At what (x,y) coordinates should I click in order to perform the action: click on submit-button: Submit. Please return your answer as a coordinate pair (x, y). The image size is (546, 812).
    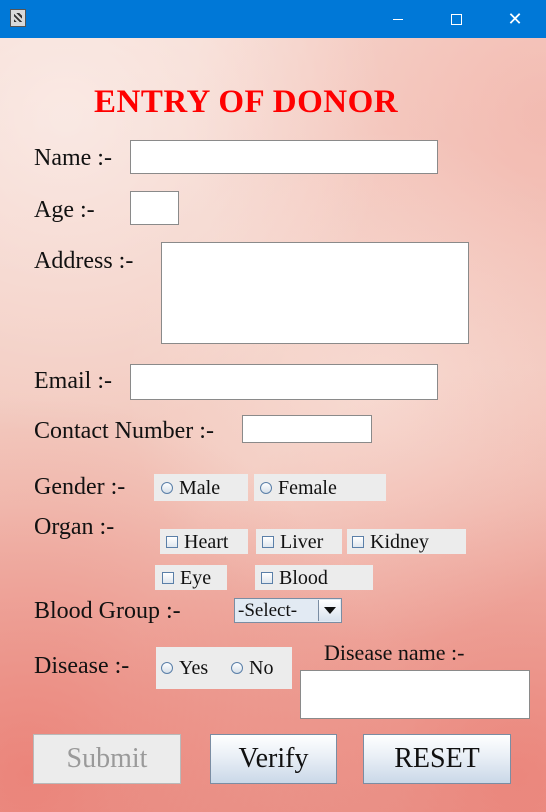
    Looking at the image, I should click on (107, 759).